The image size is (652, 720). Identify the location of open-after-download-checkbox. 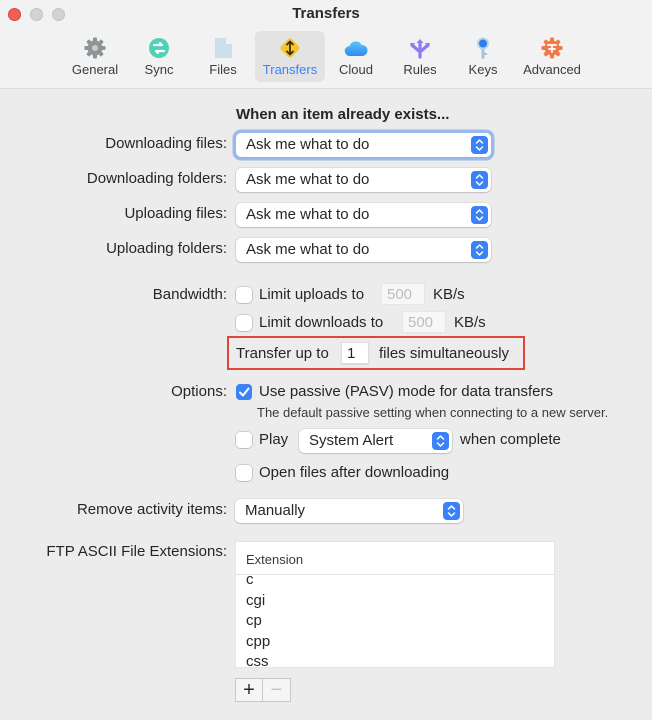
(244, 473).